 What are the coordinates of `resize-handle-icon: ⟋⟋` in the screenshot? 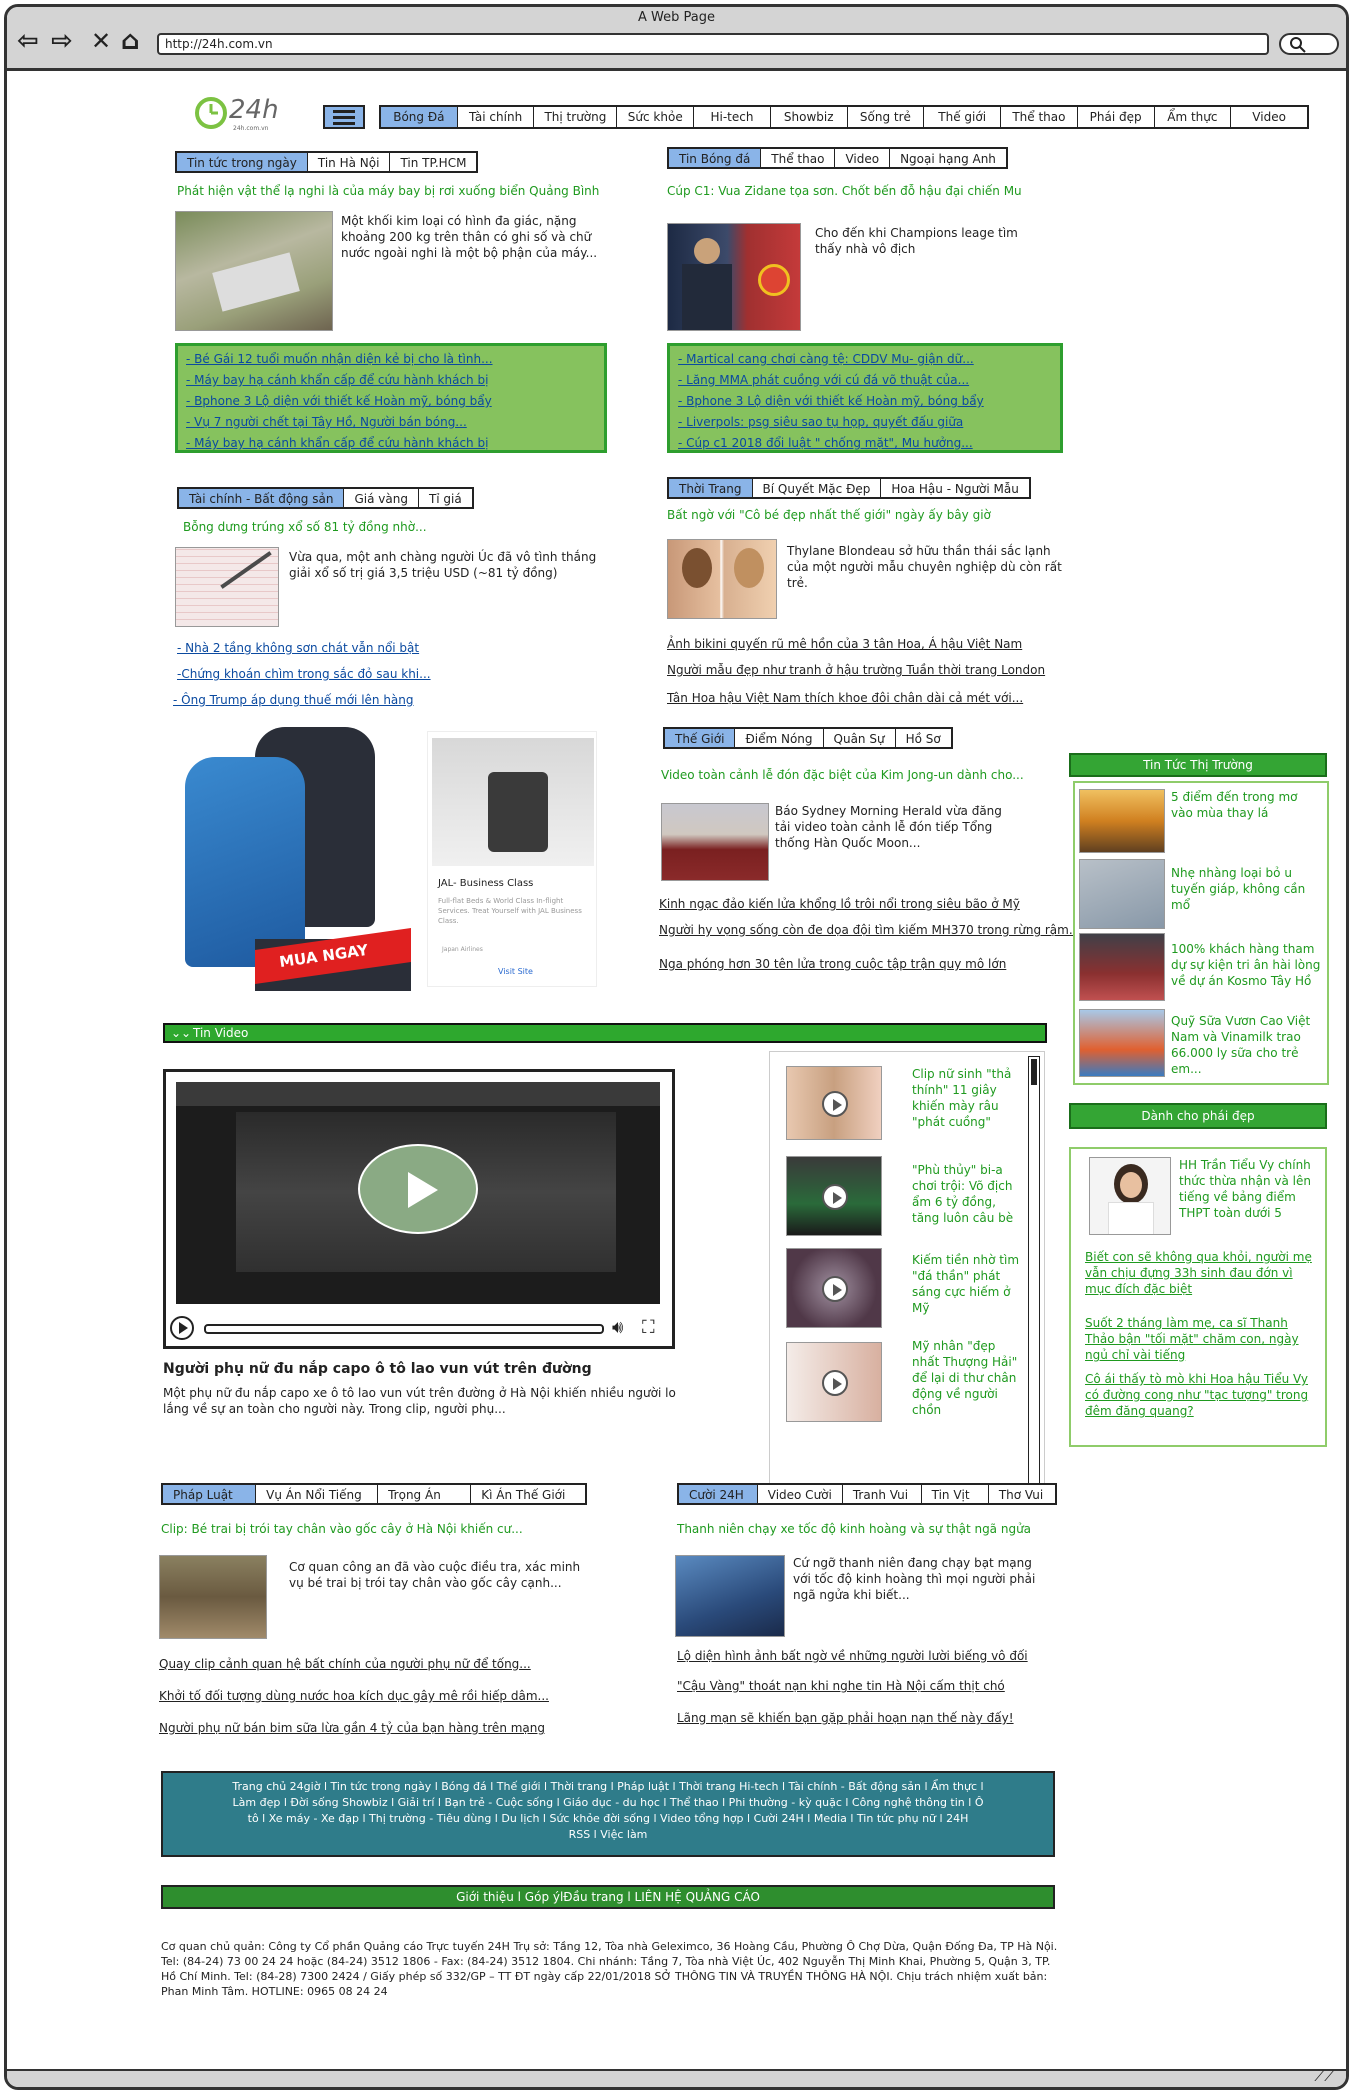 It's located at (1324, 2077).